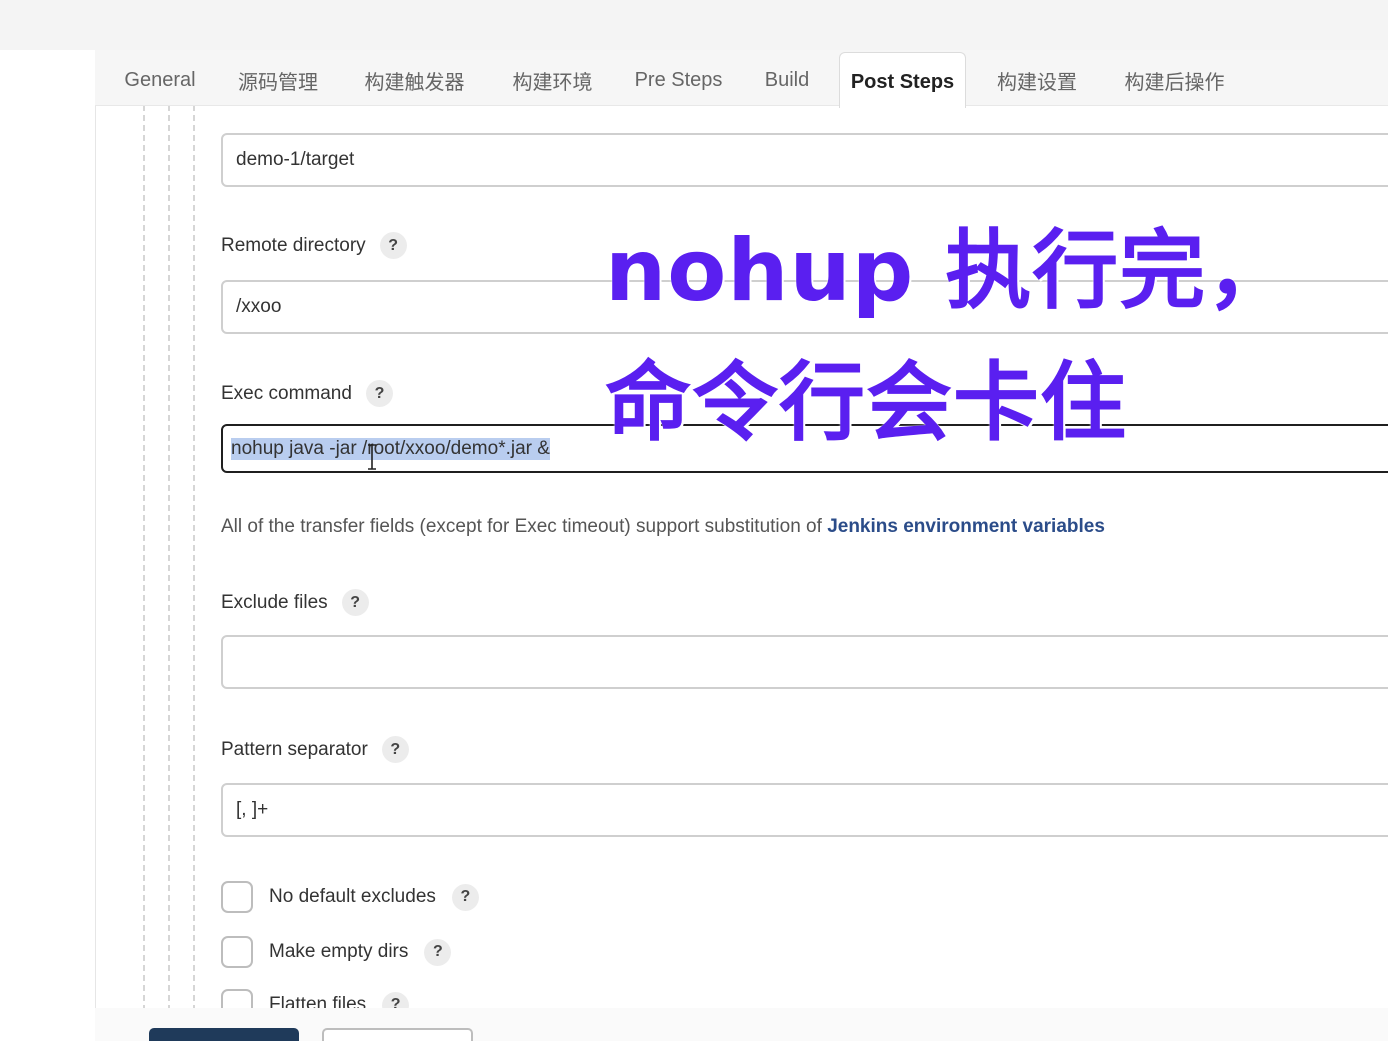 Image resolution: width=1388 pixels, height=1041 pixels. Describe the element at coordinates (47, 545) in the screenshot. I see `left-sidebar` at that location.